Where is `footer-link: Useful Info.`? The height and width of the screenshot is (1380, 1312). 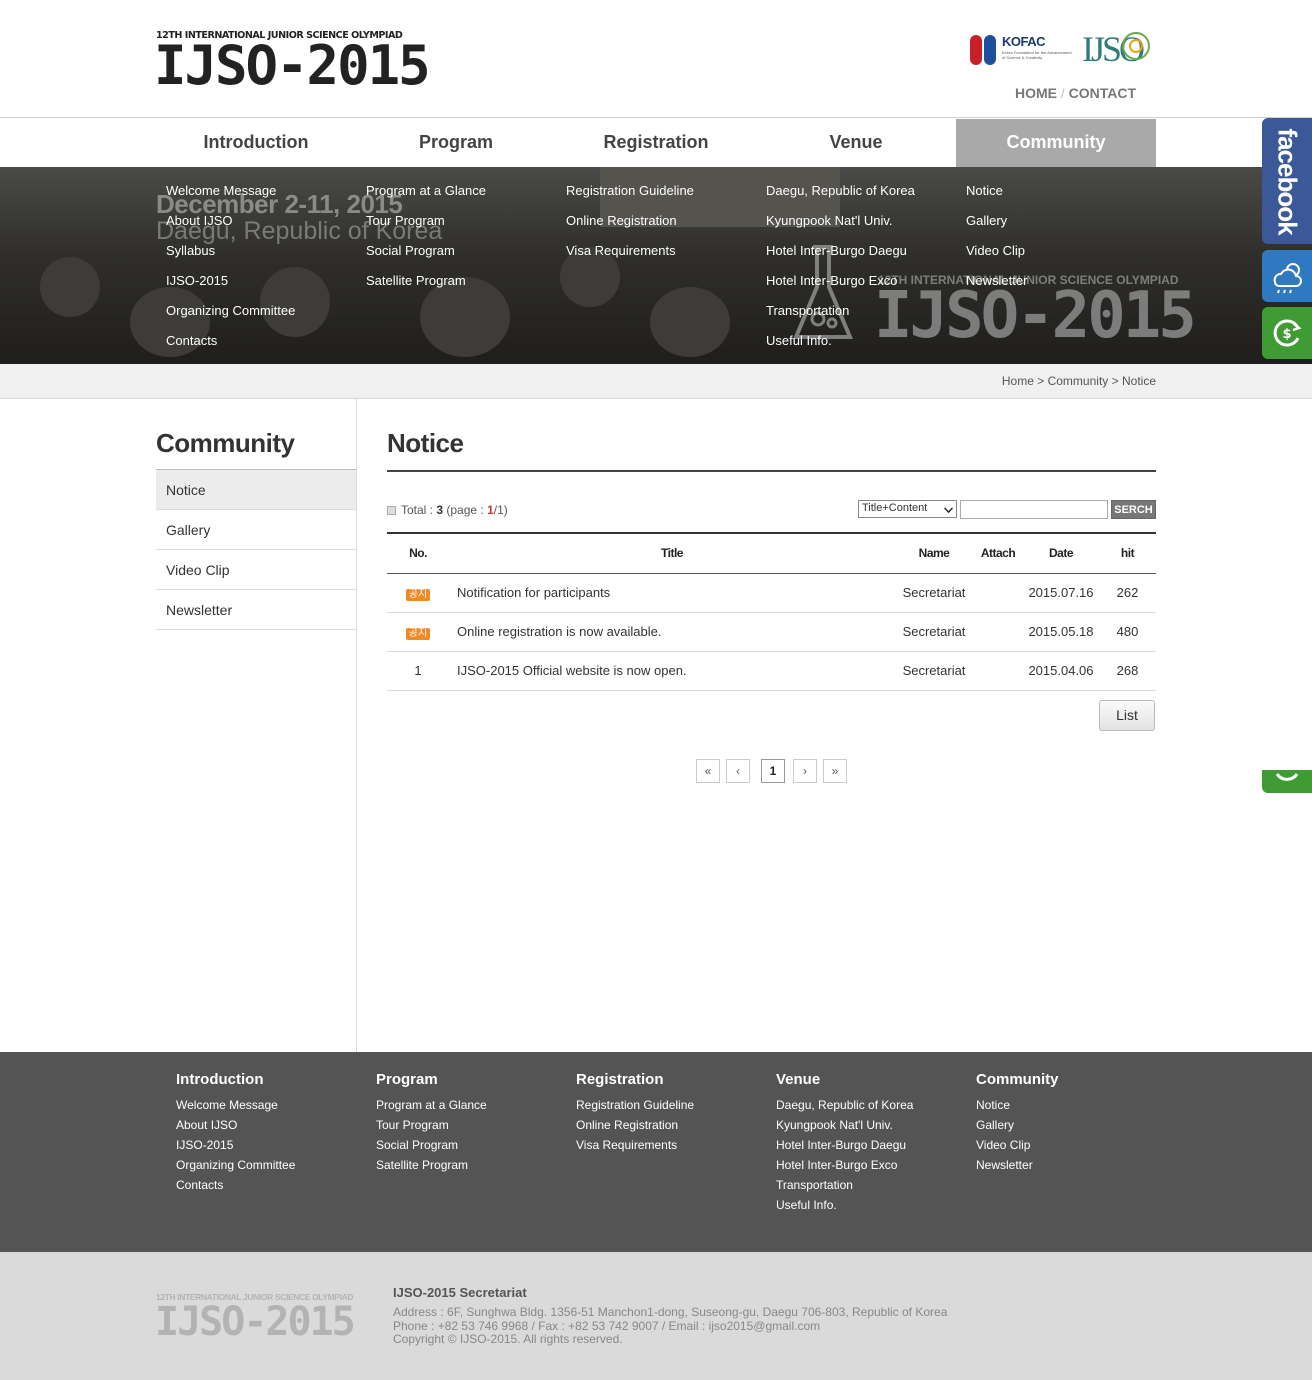
footer-link: Useful Info. is located at coordinates (876, 1205).